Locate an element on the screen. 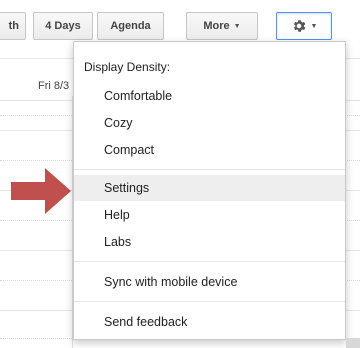  menu-item-label: Comfortable is located at coordinates (138, 96).